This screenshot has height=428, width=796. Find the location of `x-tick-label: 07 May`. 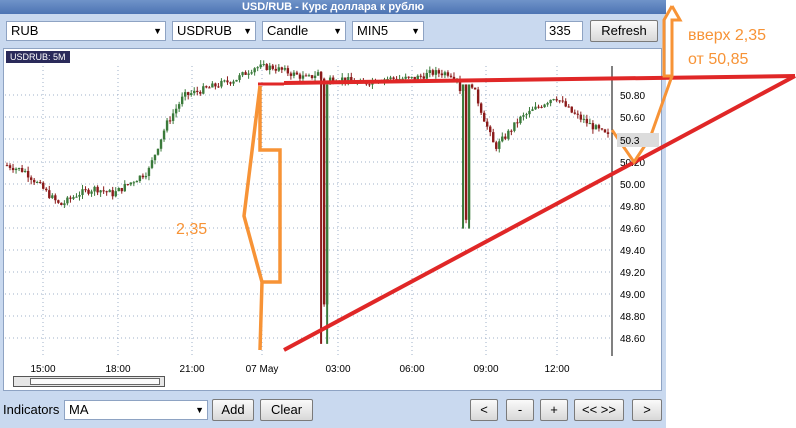

x-tick-label: 07 May is located at coordinates (262, 369).